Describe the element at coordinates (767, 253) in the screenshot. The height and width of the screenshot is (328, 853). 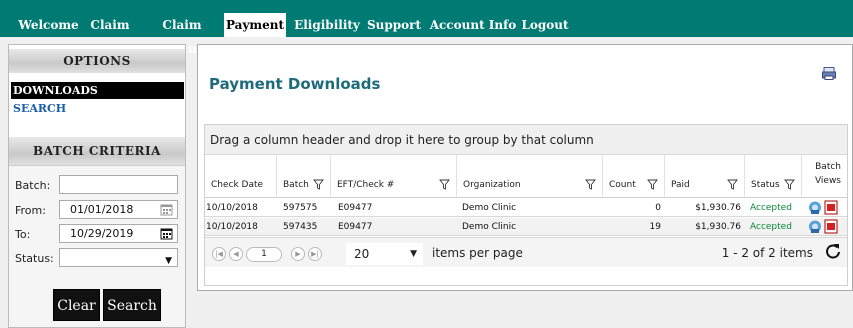
I see `pager-summary: 1 - 2 of 2 items` at that location.